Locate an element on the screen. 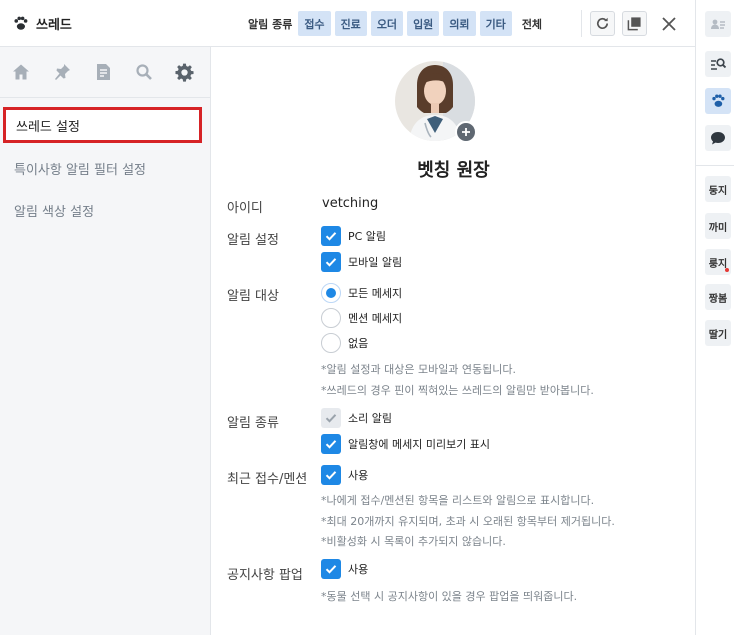 This screenshot has width=734, height=635. target-mention-radio is located at coordinates (331, 318).